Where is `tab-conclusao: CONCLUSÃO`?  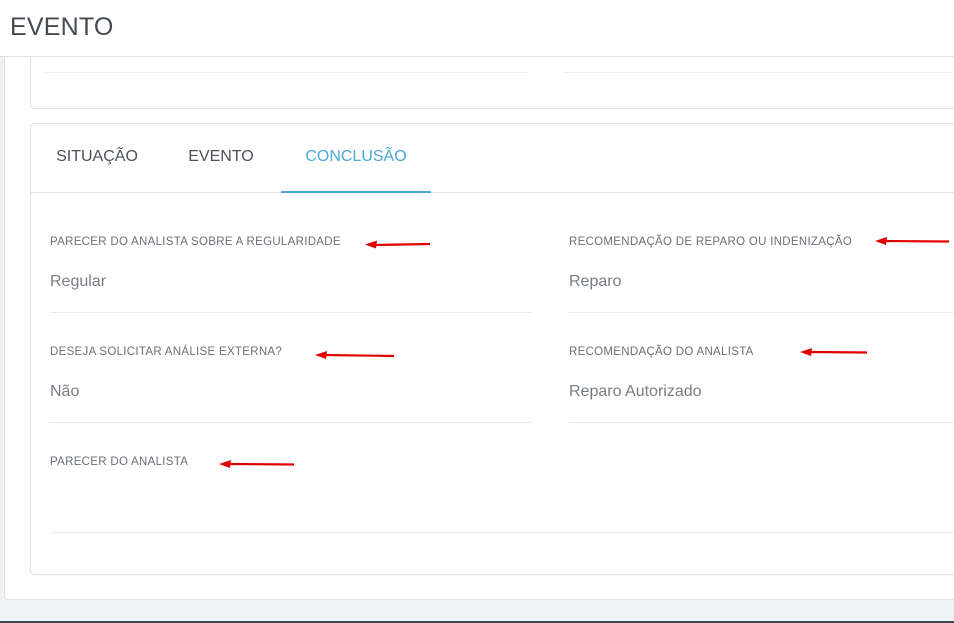 tab-conclusao: CONCLUSÃO is located at coordinates (356, 158).